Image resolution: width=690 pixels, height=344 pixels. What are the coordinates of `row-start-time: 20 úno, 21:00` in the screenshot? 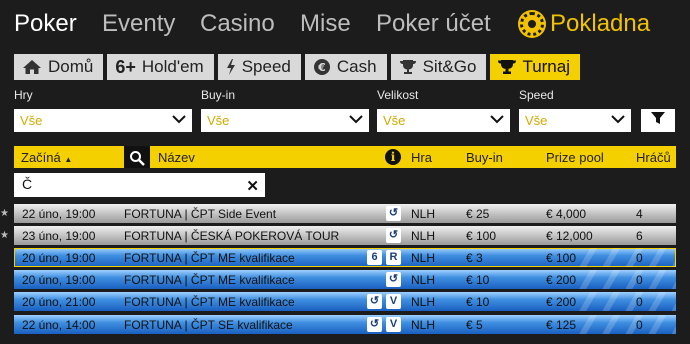 It's located at (59, 302).